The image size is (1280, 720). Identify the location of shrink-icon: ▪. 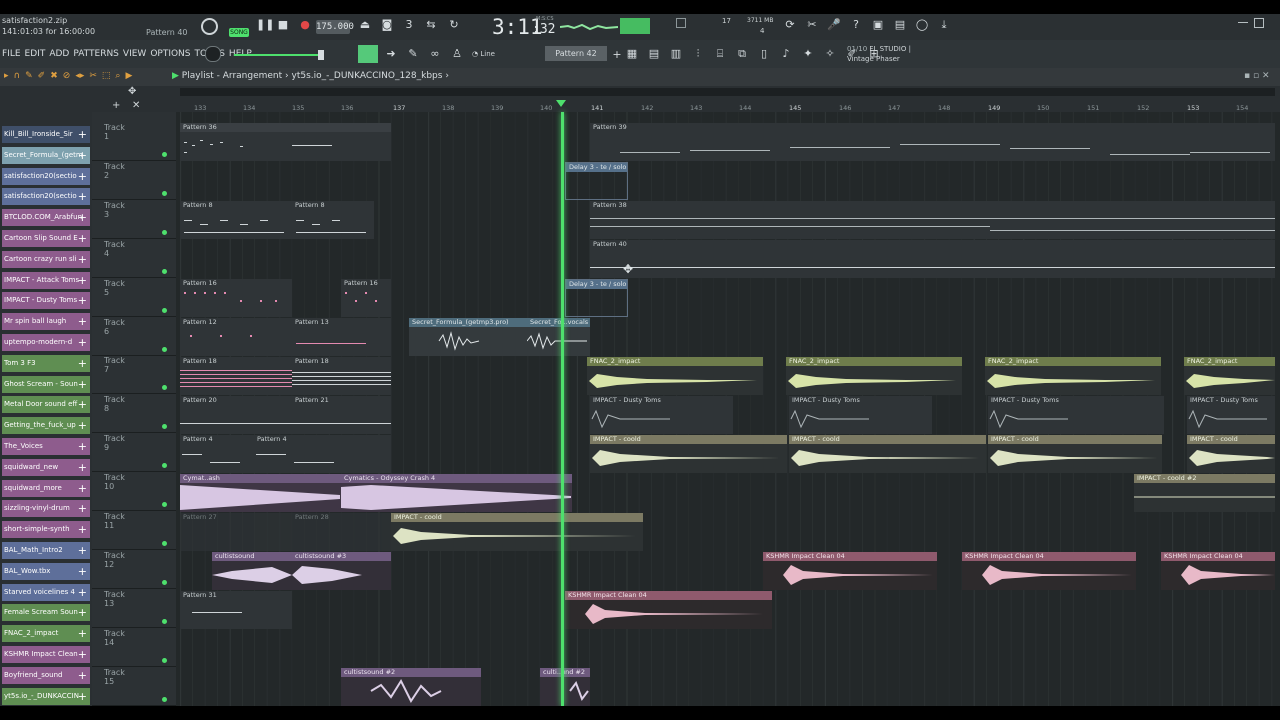
(1247, 76).